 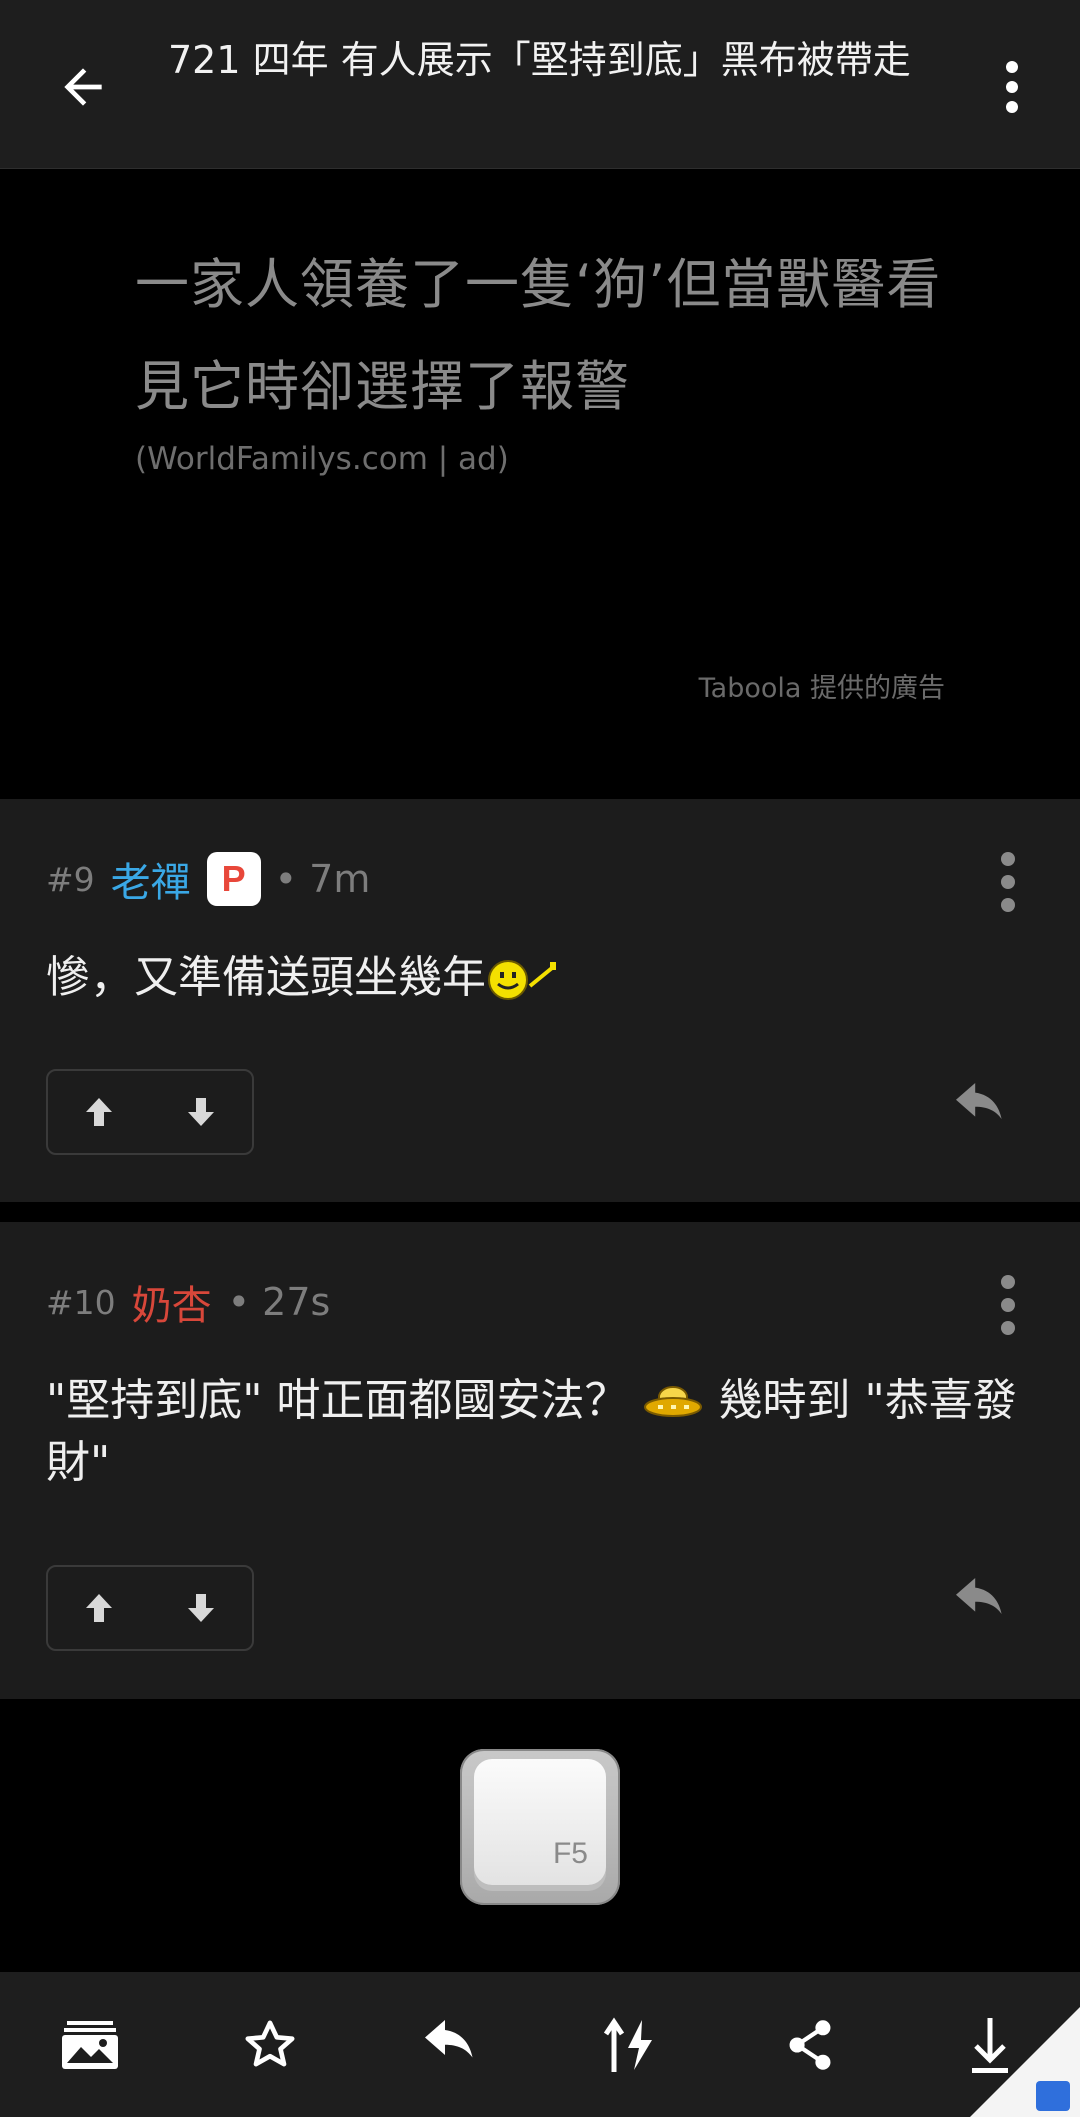 I want to click on ad-headline: 一家人領養了一隻‘狗’但當獸醫看見它時卻選擇了報警, so click(x=545, y=336).